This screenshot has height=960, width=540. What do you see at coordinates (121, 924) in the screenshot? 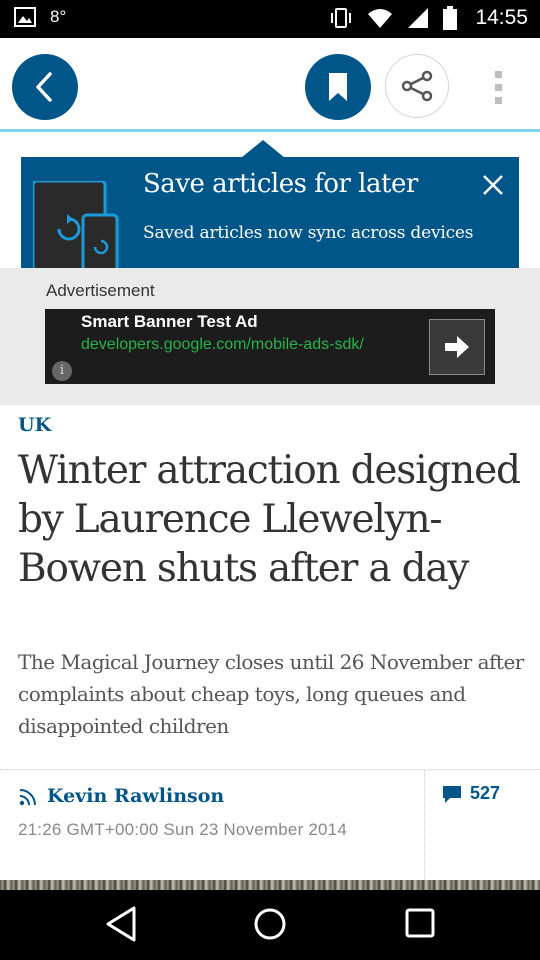
I see `nav-back-icon` at bounding box center [121, 924].